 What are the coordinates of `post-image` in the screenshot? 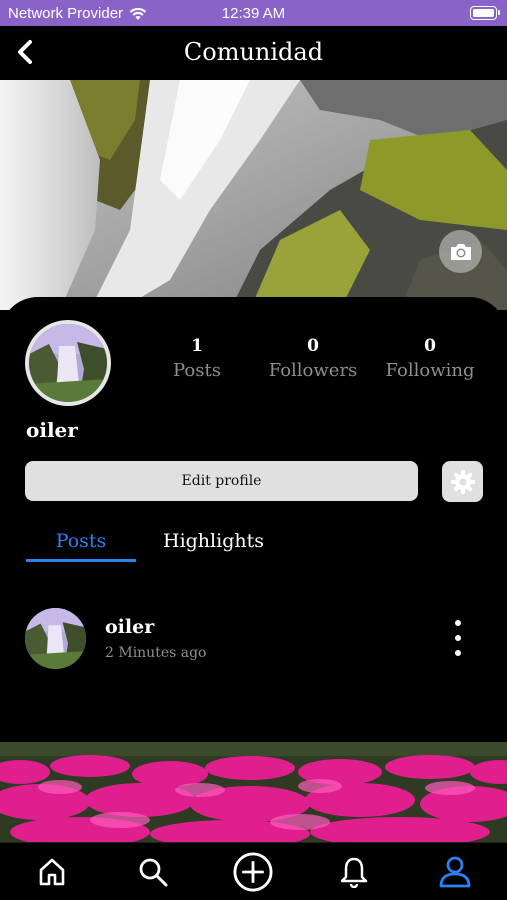 It's located at (253, 792).